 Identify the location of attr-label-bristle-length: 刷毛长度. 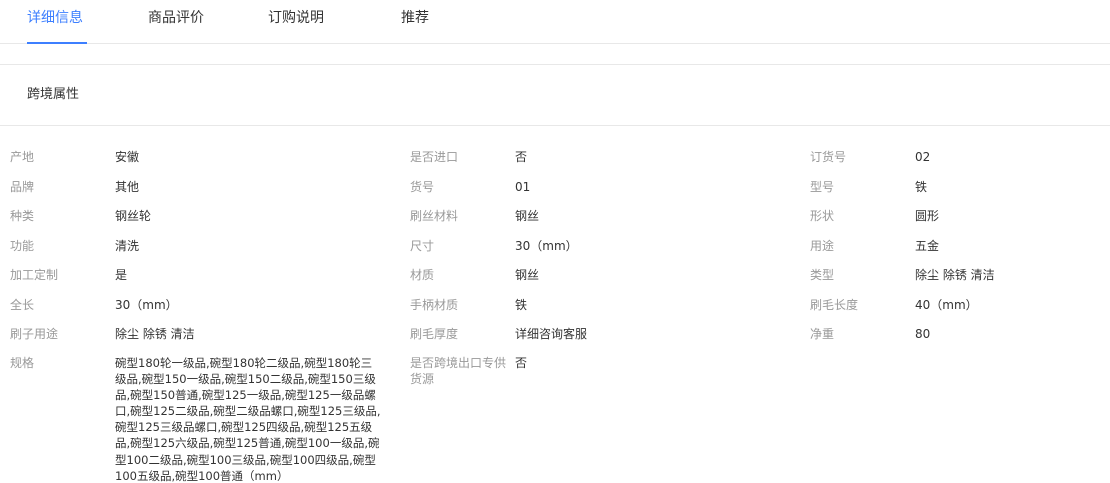
(834, 305).